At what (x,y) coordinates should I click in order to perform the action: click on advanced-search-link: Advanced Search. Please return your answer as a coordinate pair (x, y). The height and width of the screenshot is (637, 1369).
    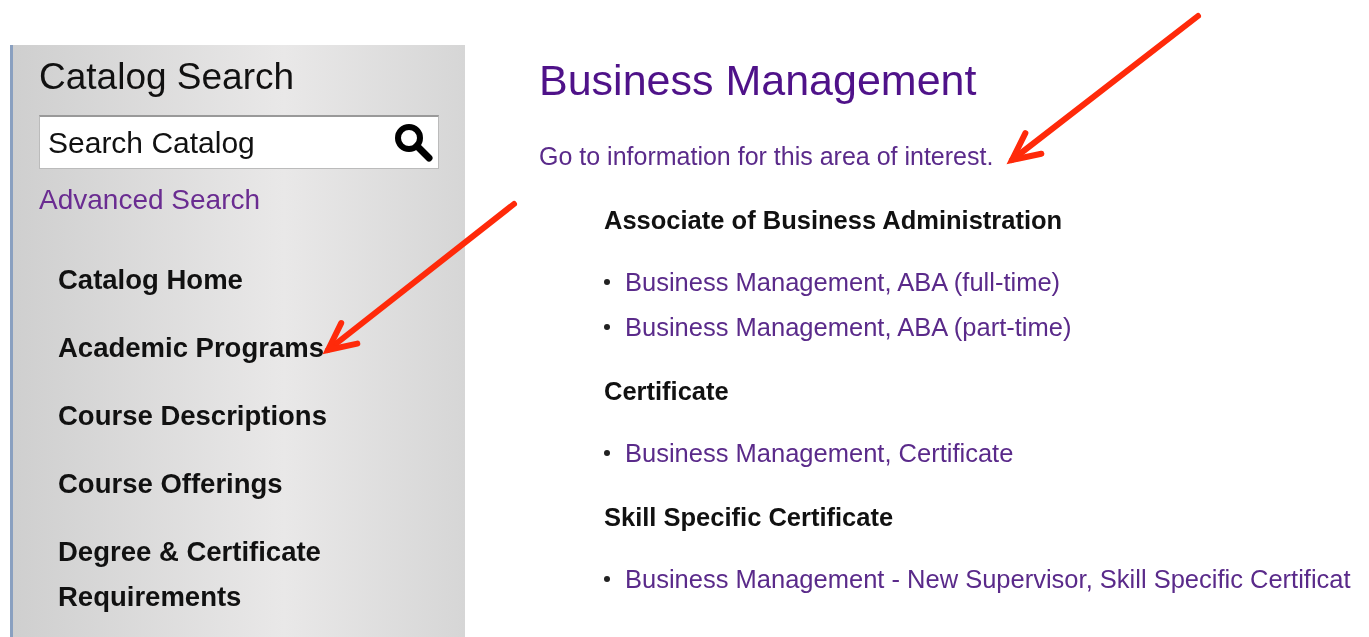
    Looking at the image, I should click on (150, 200).